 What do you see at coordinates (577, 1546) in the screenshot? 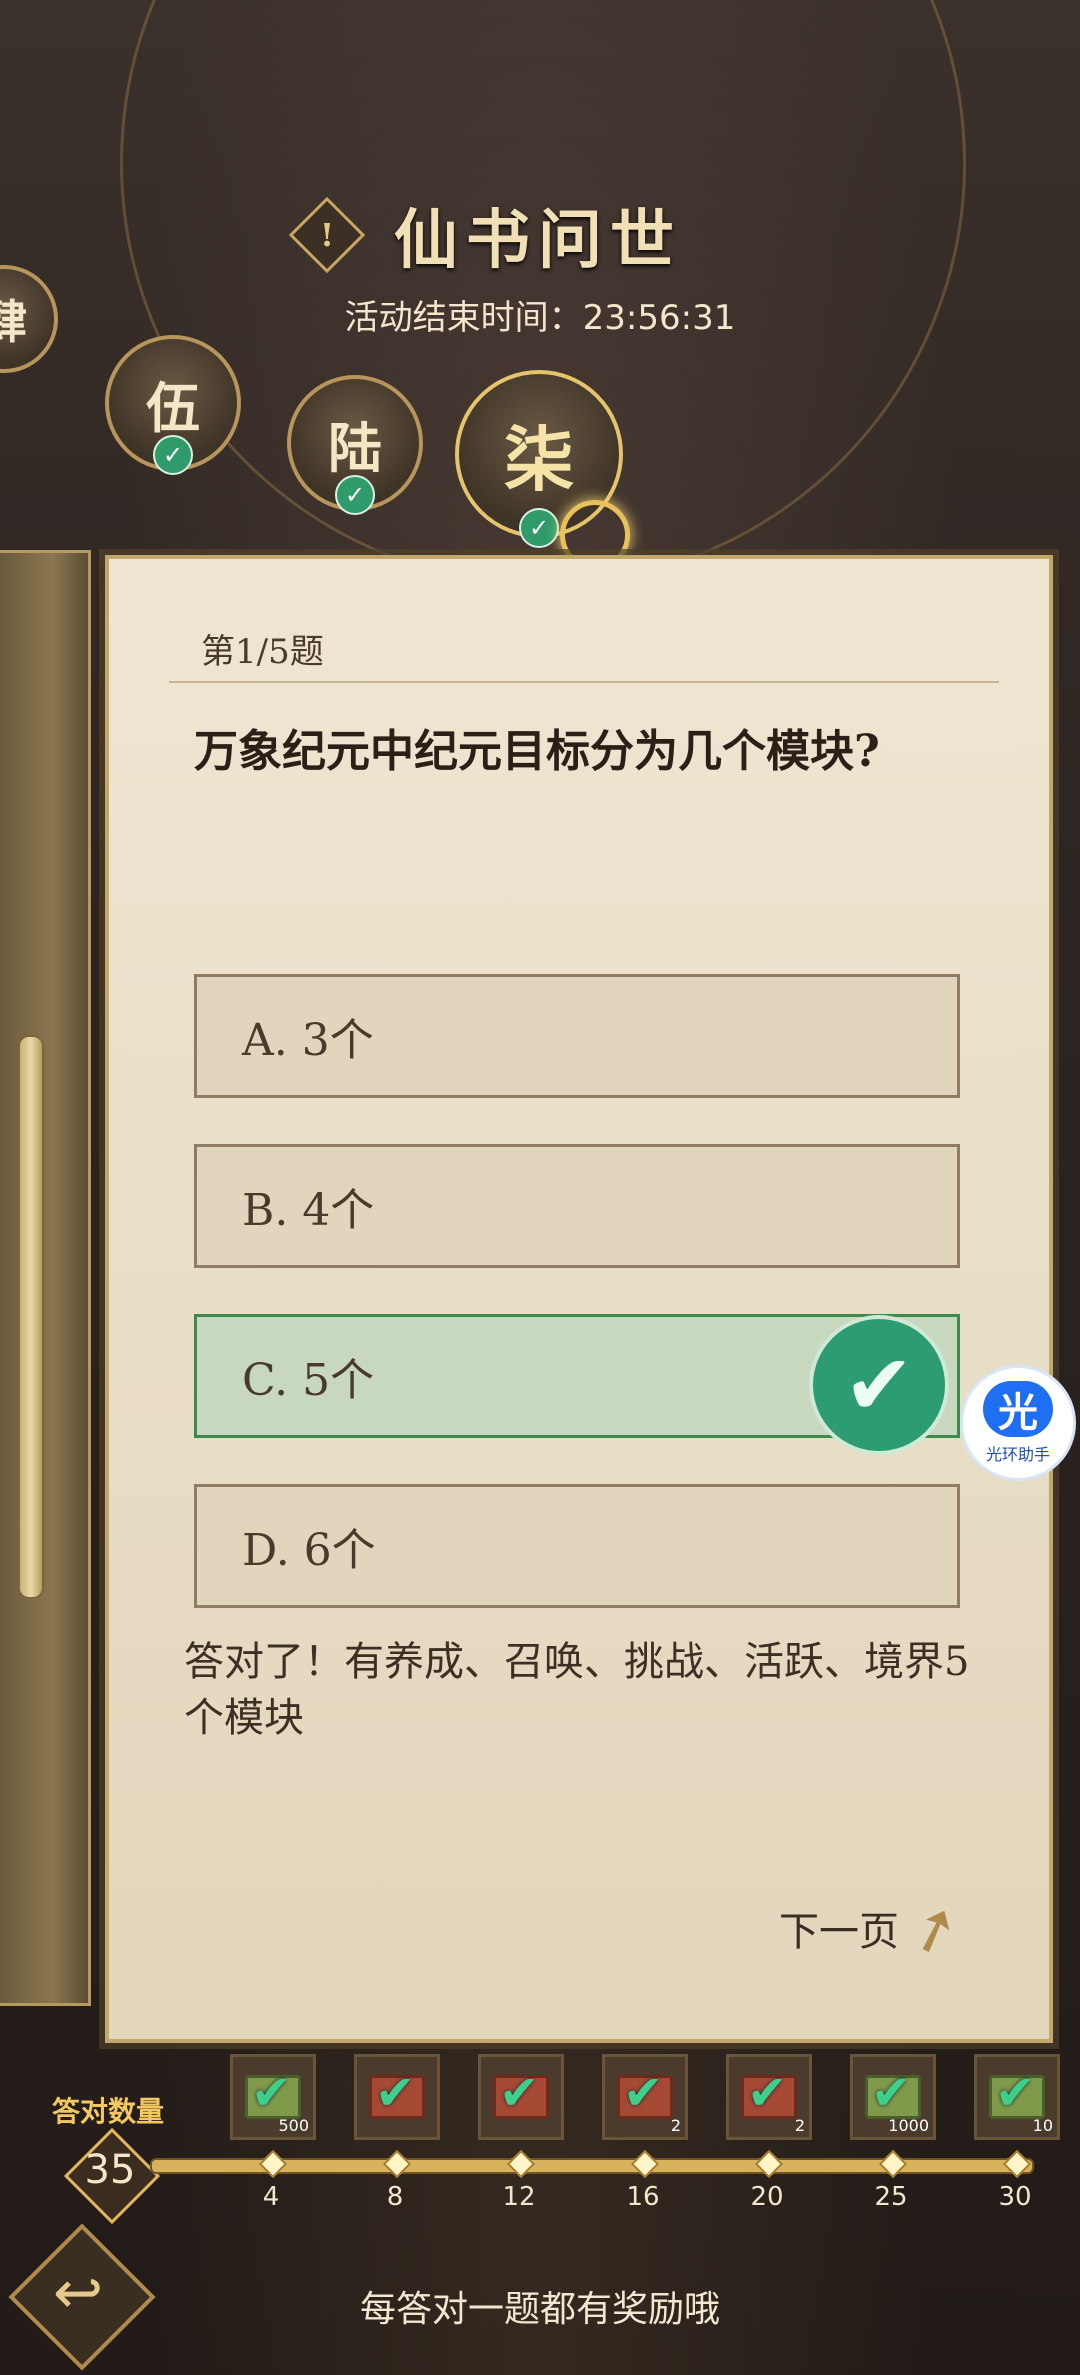
I see `option-d: D. 6个` at bounding box center [577, 1546].